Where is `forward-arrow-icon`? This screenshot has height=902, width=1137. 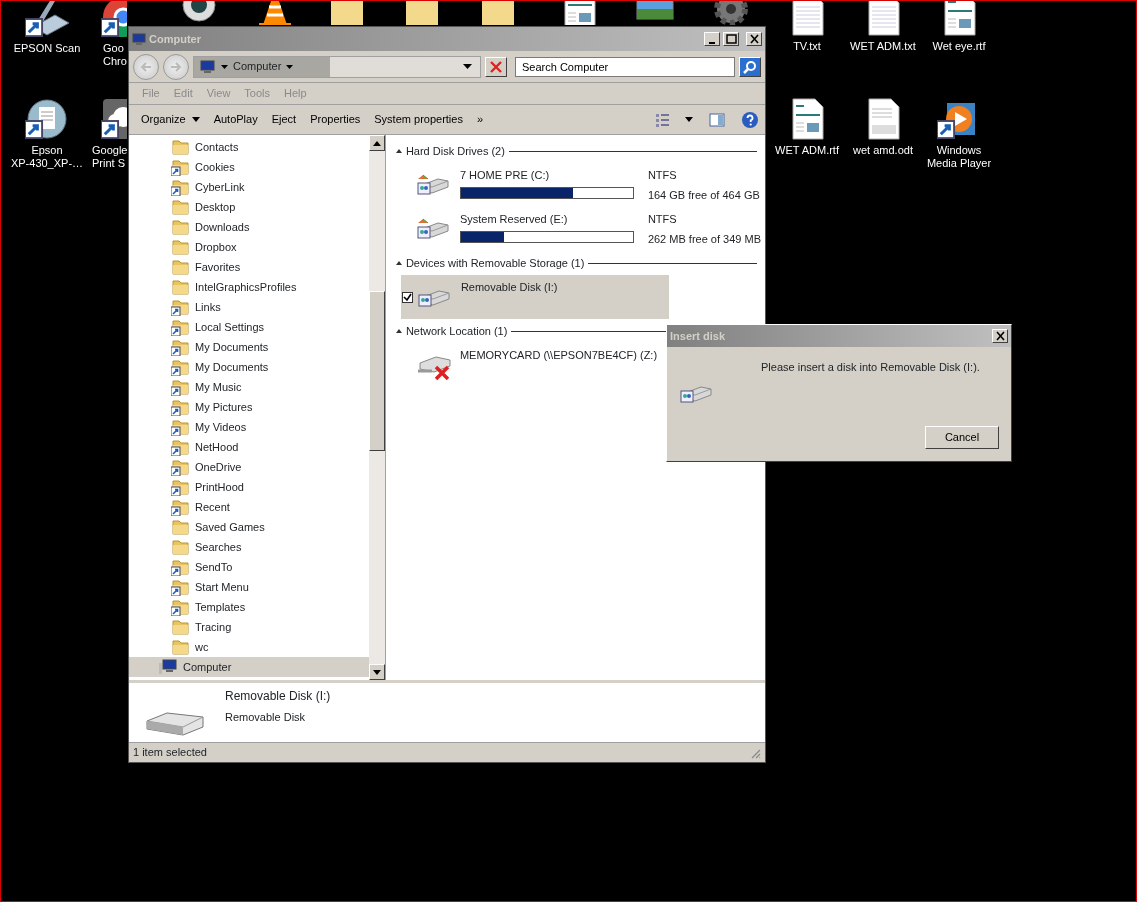 forward-arrow-icon is located at coordinates (176, 66).